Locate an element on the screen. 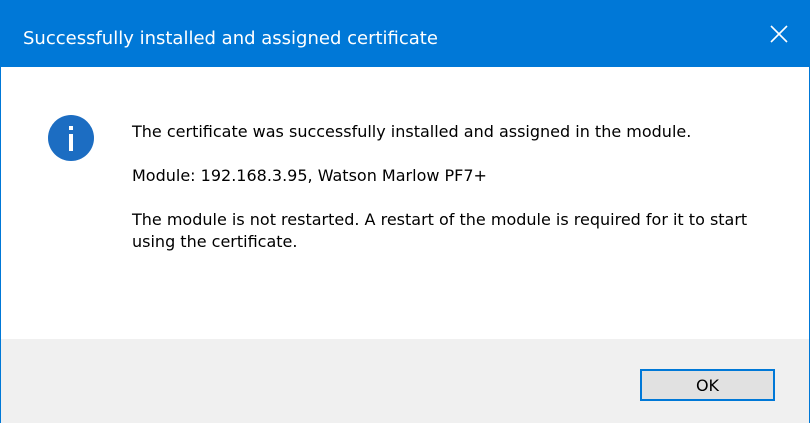  info-icon is located at coordinates (71, 138).